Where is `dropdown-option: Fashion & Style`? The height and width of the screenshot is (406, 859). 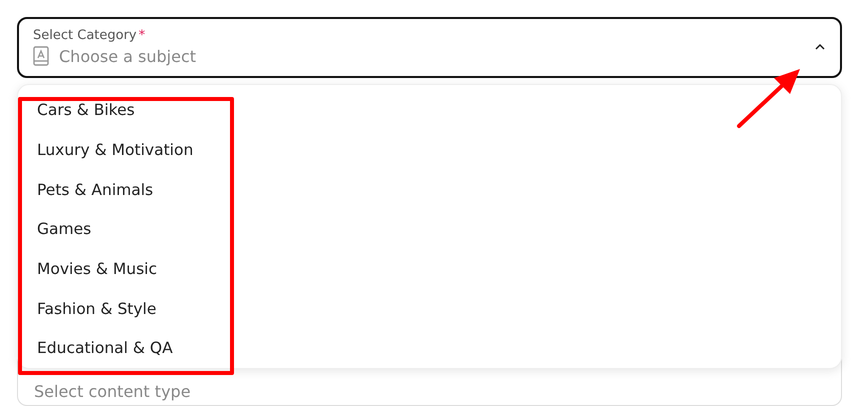
dropdown-option: Fashion & Style is located at coordinates (87, 308).